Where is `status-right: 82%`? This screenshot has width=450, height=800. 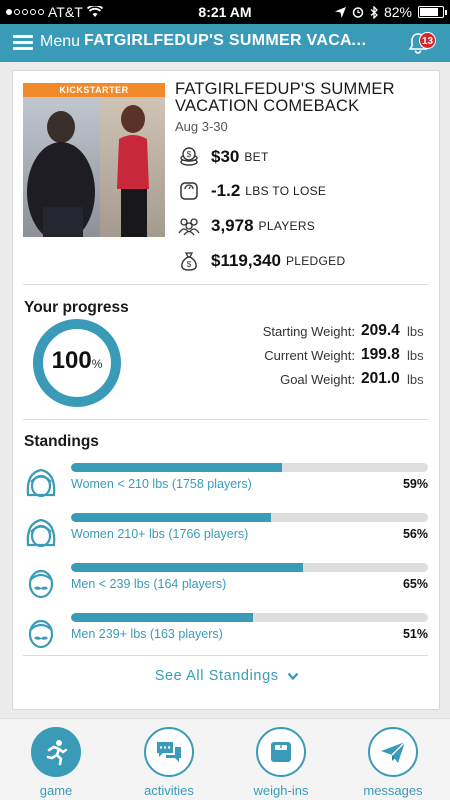 status-right: 82% is located at coordinates (390, 12).